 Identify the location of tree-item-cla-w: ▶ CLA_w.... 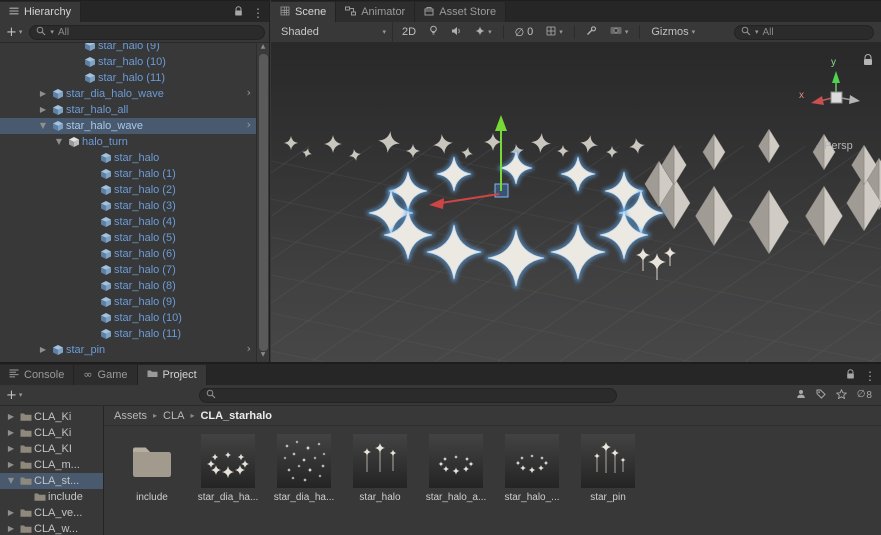
(51, 528).